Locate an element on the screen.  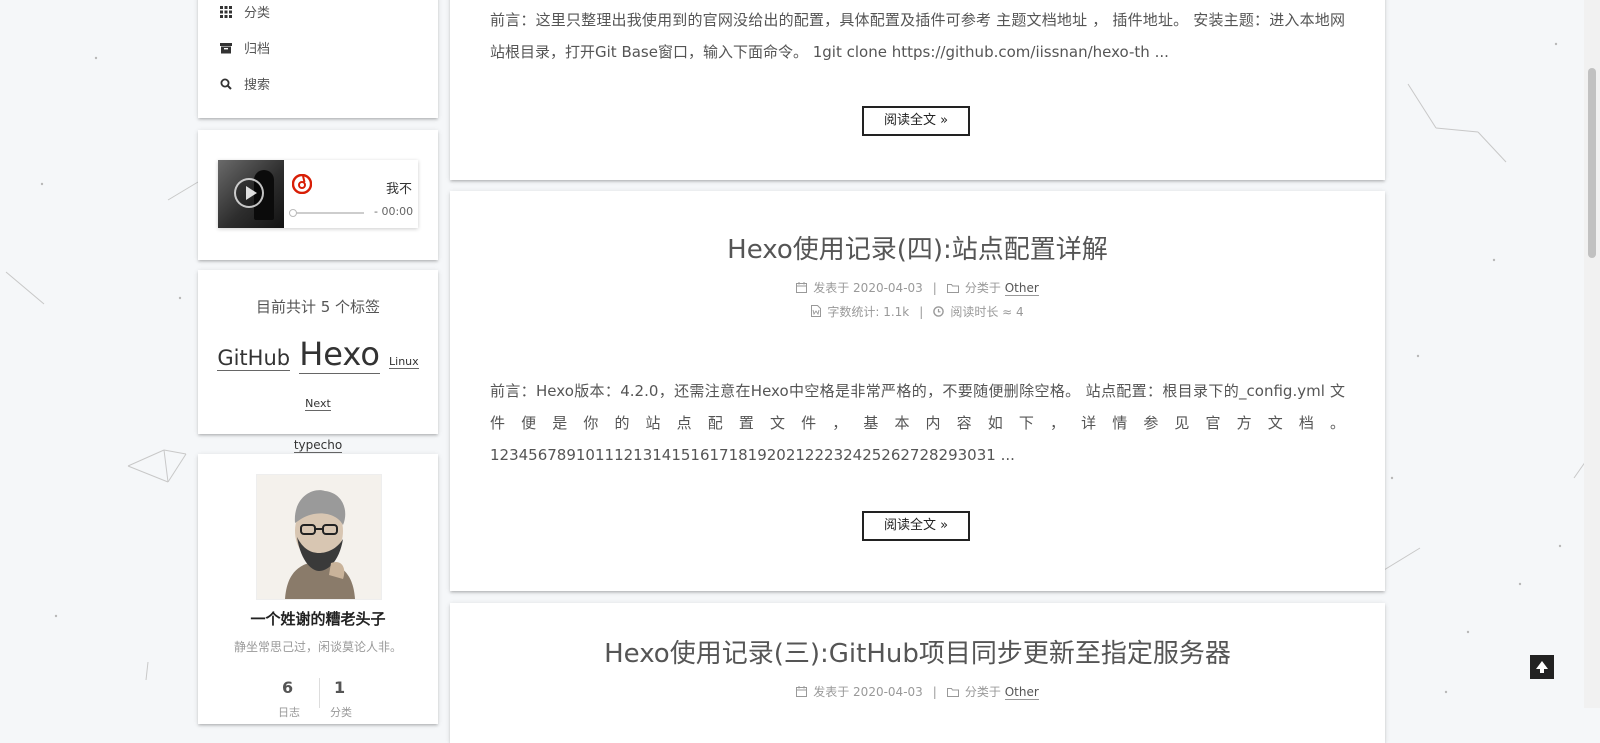
play-button is located at coordinates (249, 193).